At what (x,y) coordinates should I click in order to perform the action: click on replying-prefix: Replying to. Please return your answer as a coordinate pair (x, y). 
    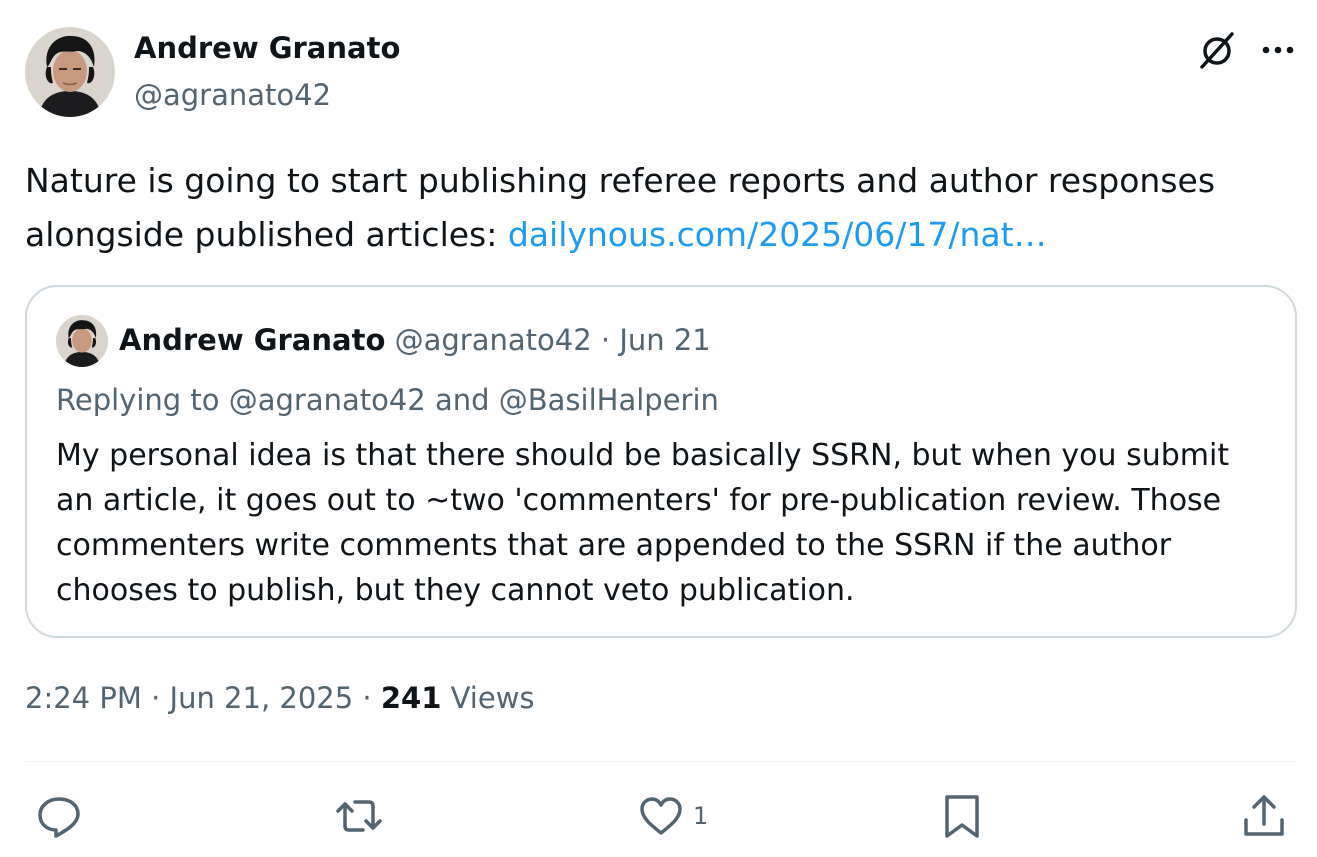
    Looking at the image, I should click on (142, 400).